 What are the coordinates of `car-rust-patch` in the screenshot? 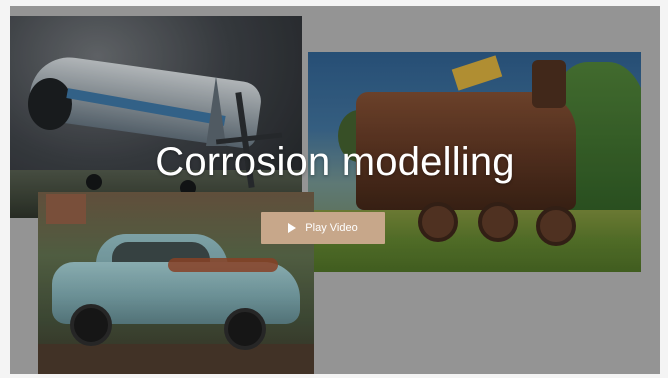 It's located at (223, 265).